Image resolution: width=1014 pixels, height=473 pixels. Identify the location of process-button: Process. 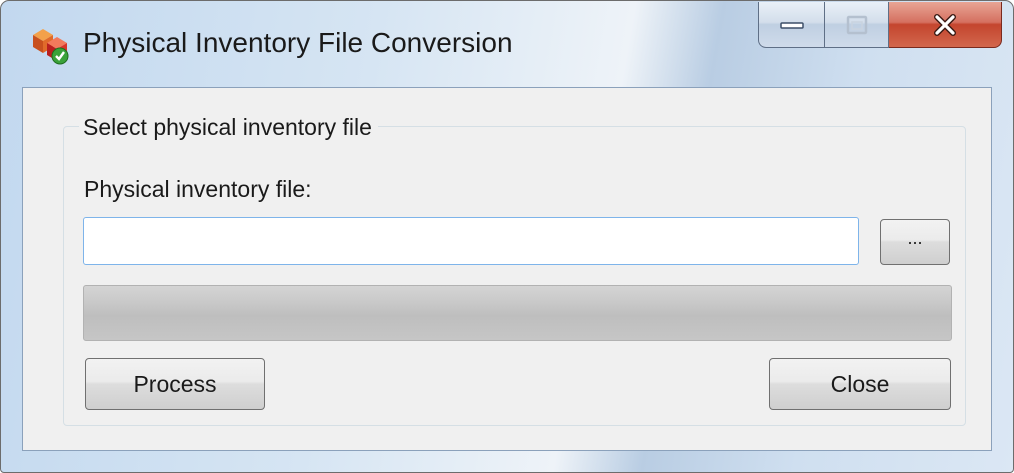
(175, 384).